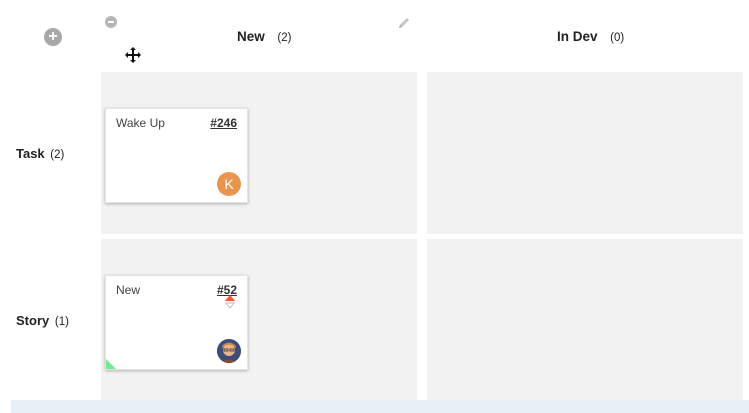 The image size is (749, 413). Describe the element at coordinates (111, 22) in the screenshot. I see `collapse-column-icon` at that location.